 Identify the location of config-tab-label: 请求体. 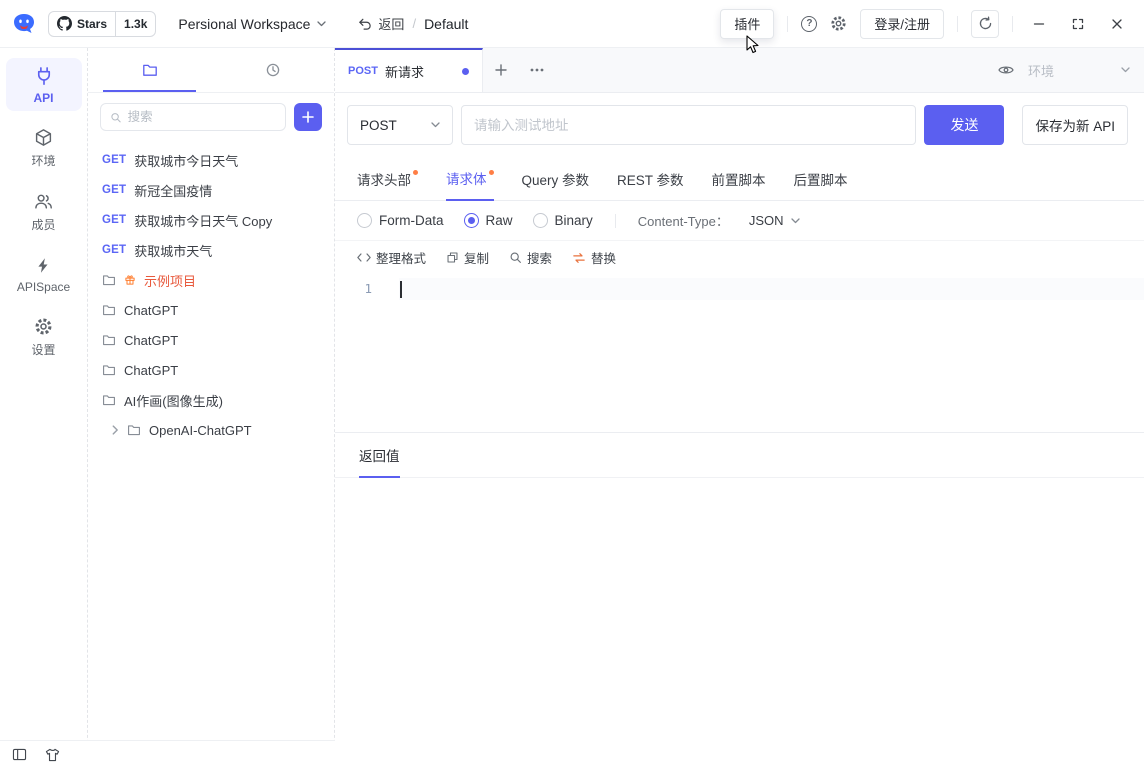
(466, 179).